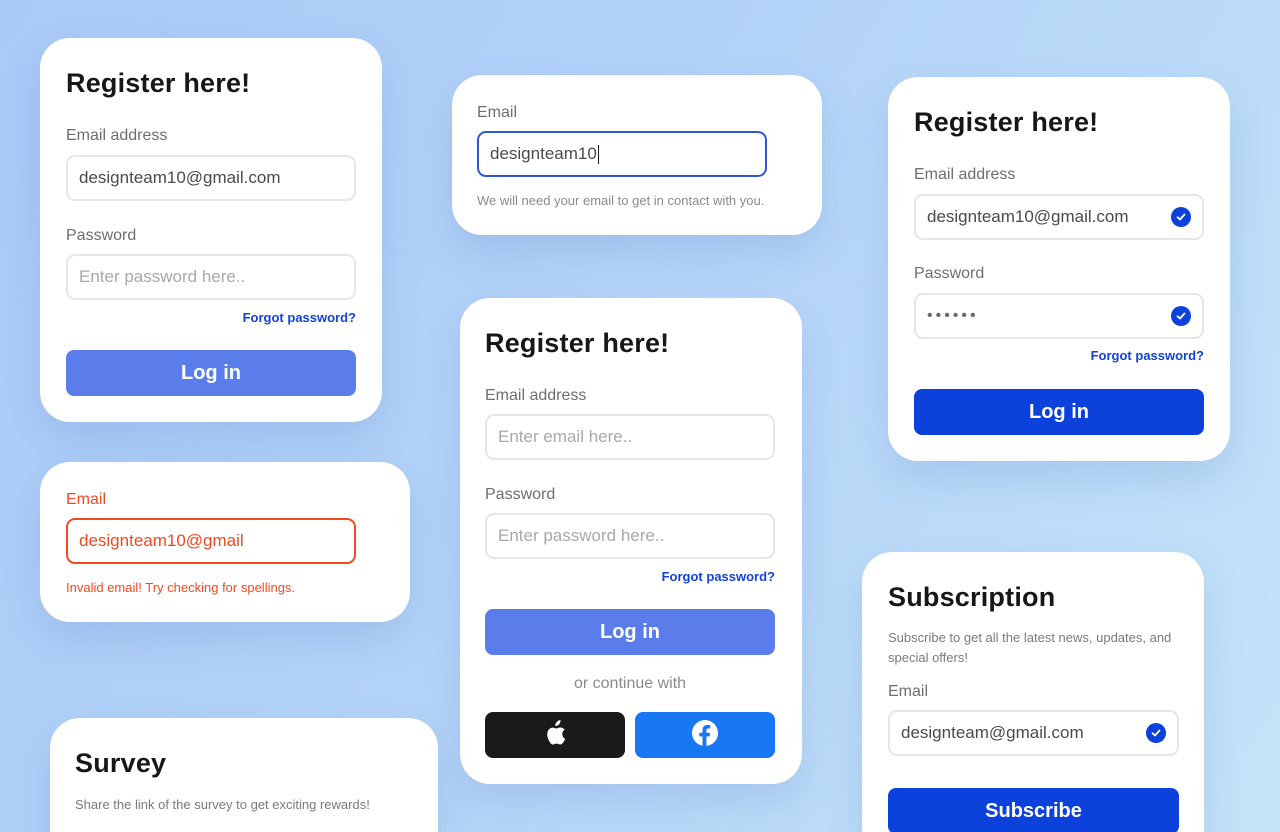 The height and width of the screenshot is (832, 1280). Describe the element at coordinates (1059, 316) in the screenshot. I see `password-field: ••••••` at that location.